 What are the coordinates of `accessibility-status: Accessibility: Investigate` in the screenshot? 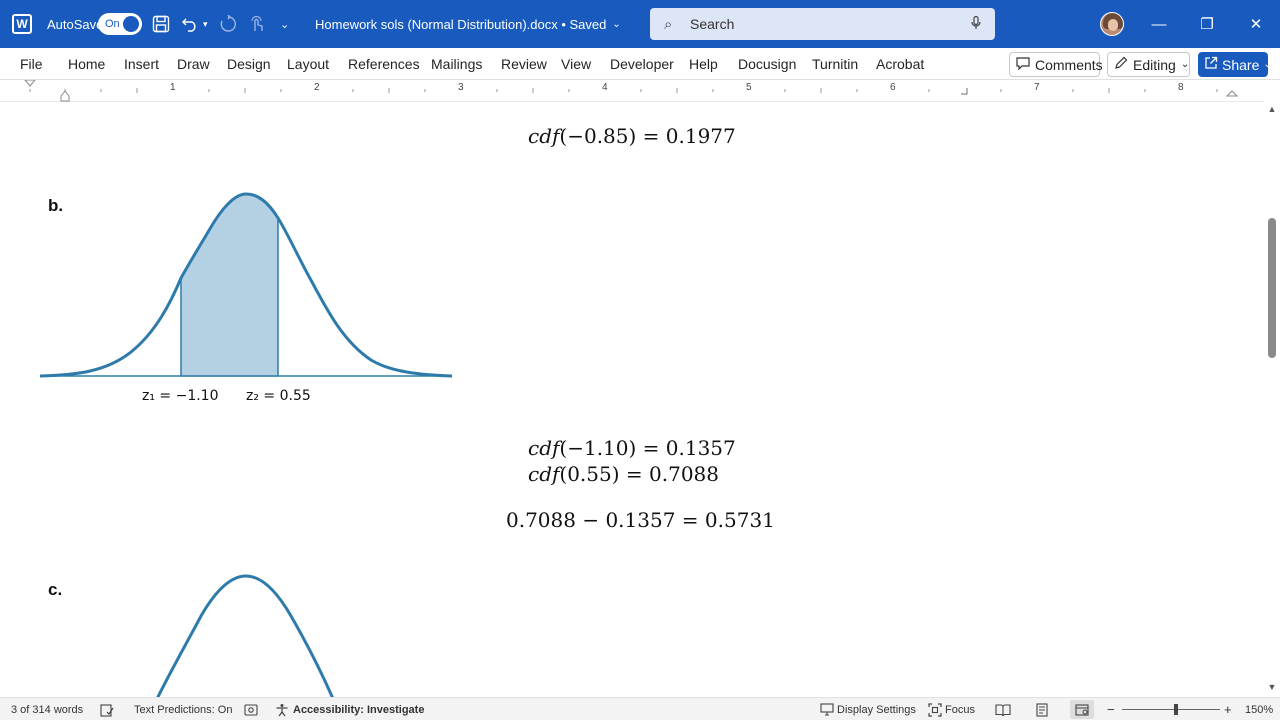 It's located at (358, 709).